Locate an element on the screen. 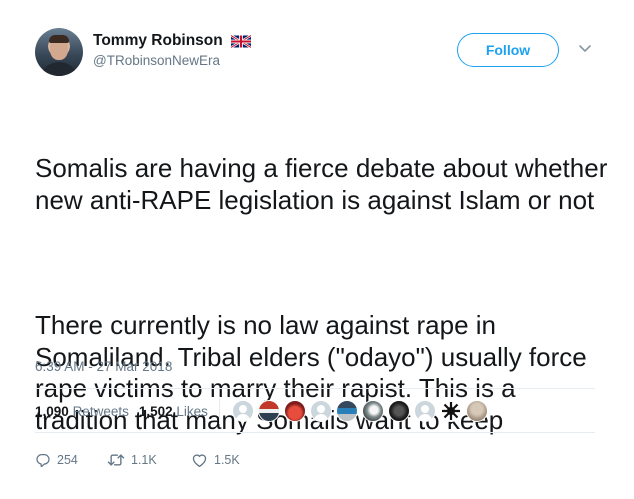 The height and width of the screenshot is (499, 634). black-sun-icon is located at coordinates (451, 411).